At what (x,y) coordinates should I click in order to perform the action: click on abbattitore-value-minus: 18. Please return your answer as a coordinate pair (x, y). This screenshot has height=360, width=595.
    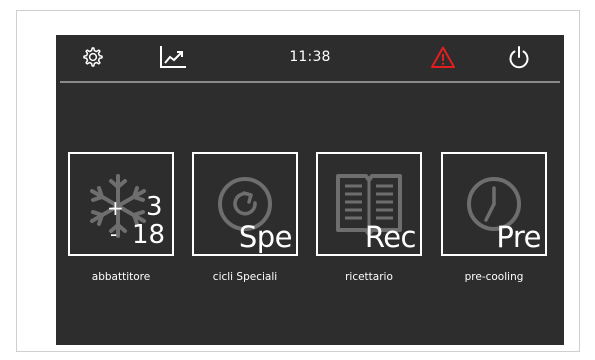
    Looking at the image, I should click on (149, 235).